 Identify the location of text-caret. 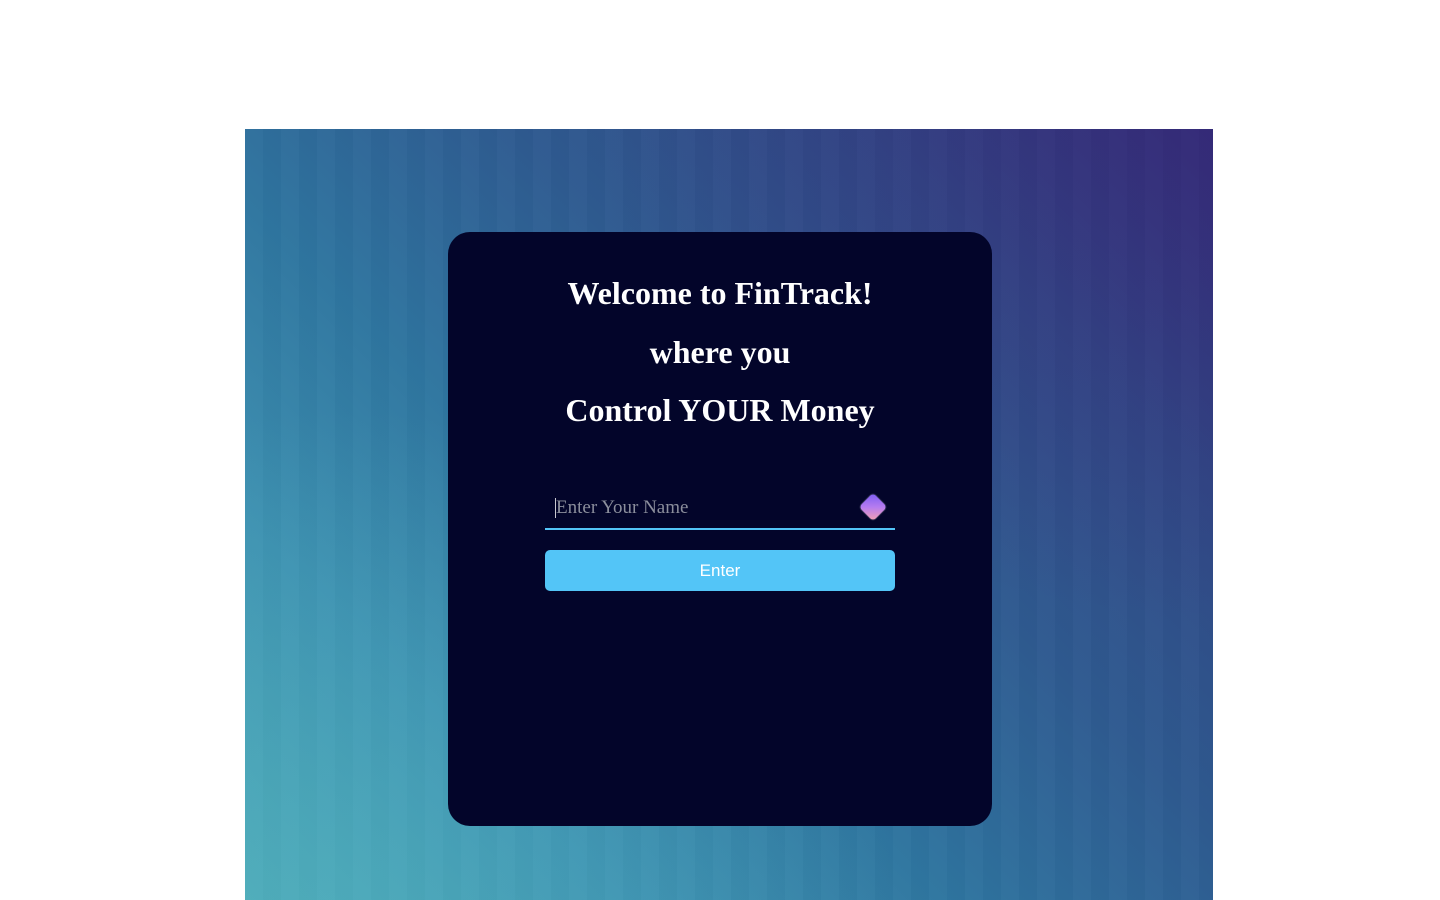
(555, 508).